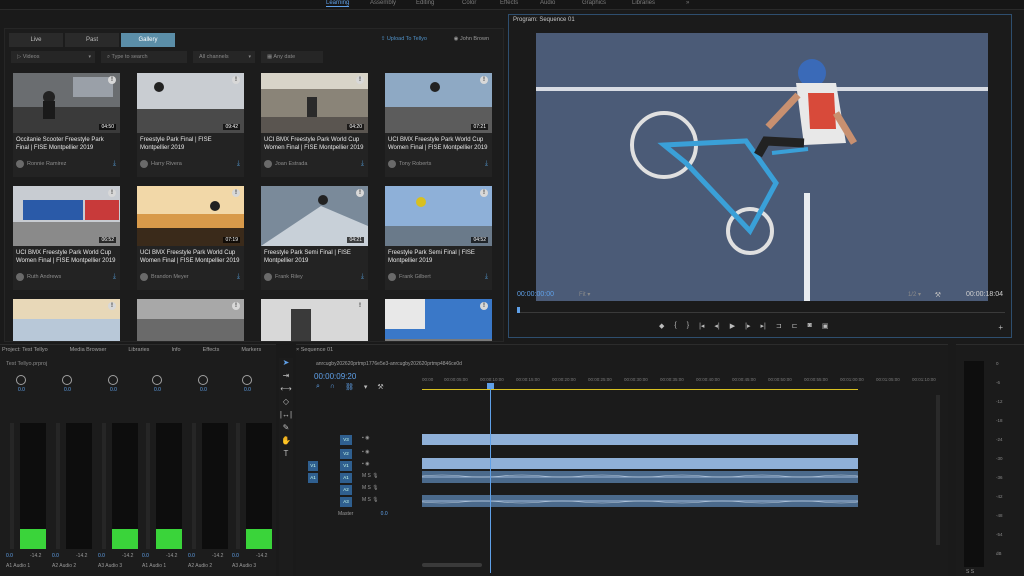 This screenshot has width=1024, height=576. Describe the element at coordinates (338, 3) in the screenshot. I see `workspace-learning: Learning` at that location.